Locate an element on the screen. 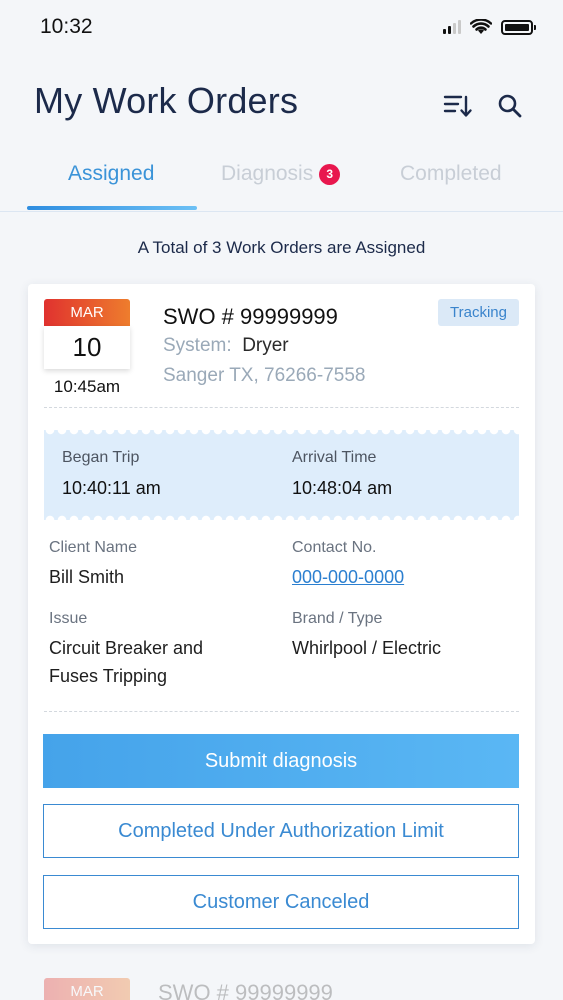 The width and height of the screenshot is (563, 1000). brand-type-label: Brand / Type is located at coordinates (337, 618).